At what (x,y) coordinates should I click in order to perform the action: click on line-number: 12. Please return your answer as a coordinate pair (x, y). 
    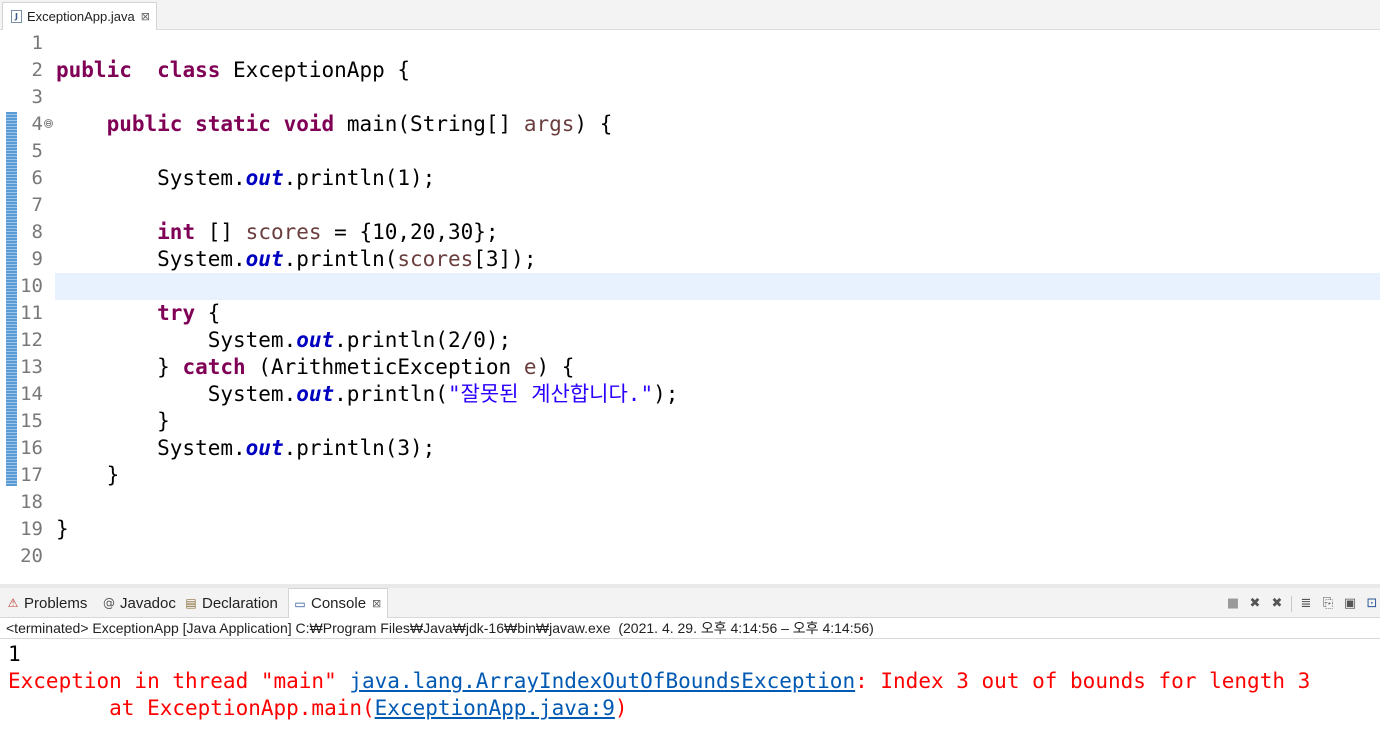
    Looking at the image, I should click on (31, 340).